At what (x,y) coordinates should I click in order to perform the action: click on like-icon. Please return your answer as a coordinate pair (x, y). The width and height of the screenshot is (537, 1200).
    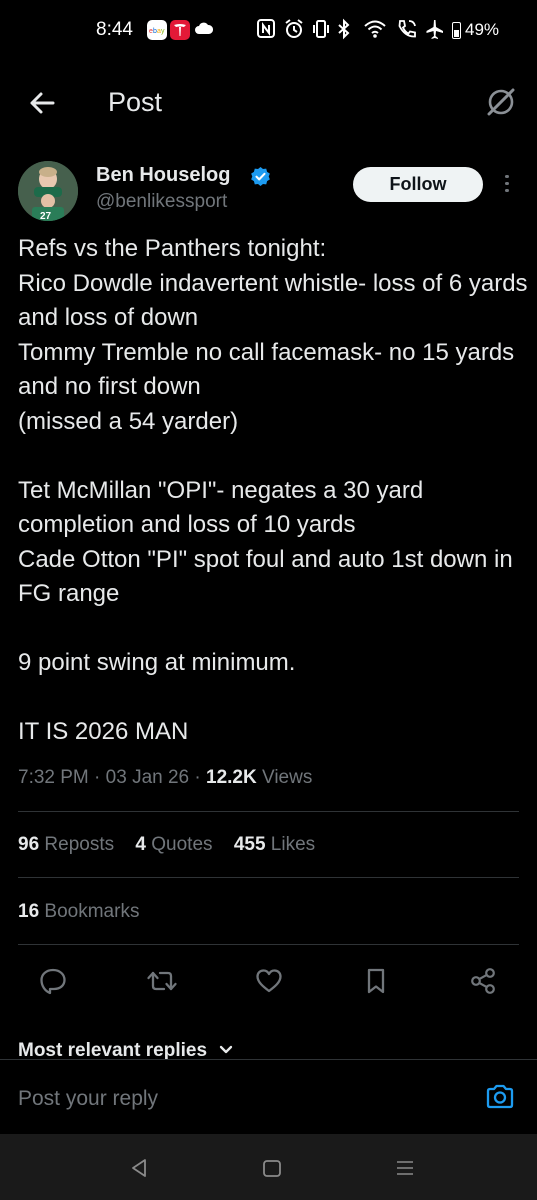
    Looking at the image, I should click on (269, 981).